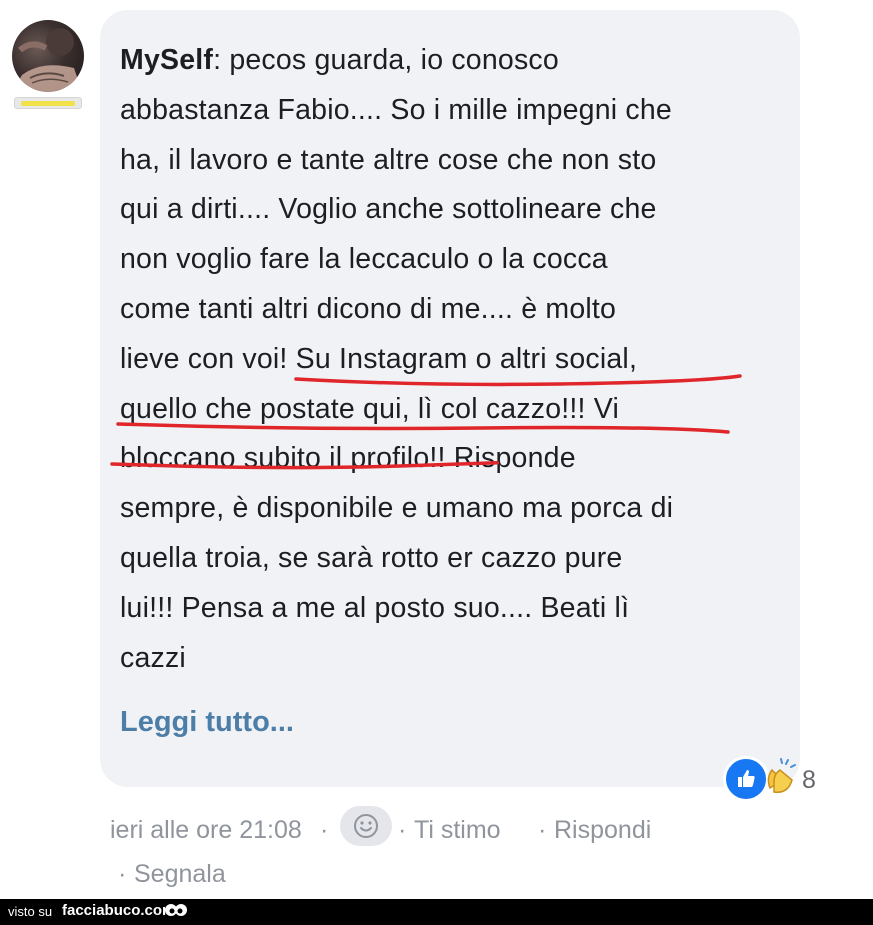 The height and width of the screenshot is (925, 873). Describe the element at coordinates (348, 458) in the screenshot. I see `comment-line: bloccano subito il profilo!! Risponde` at that location.